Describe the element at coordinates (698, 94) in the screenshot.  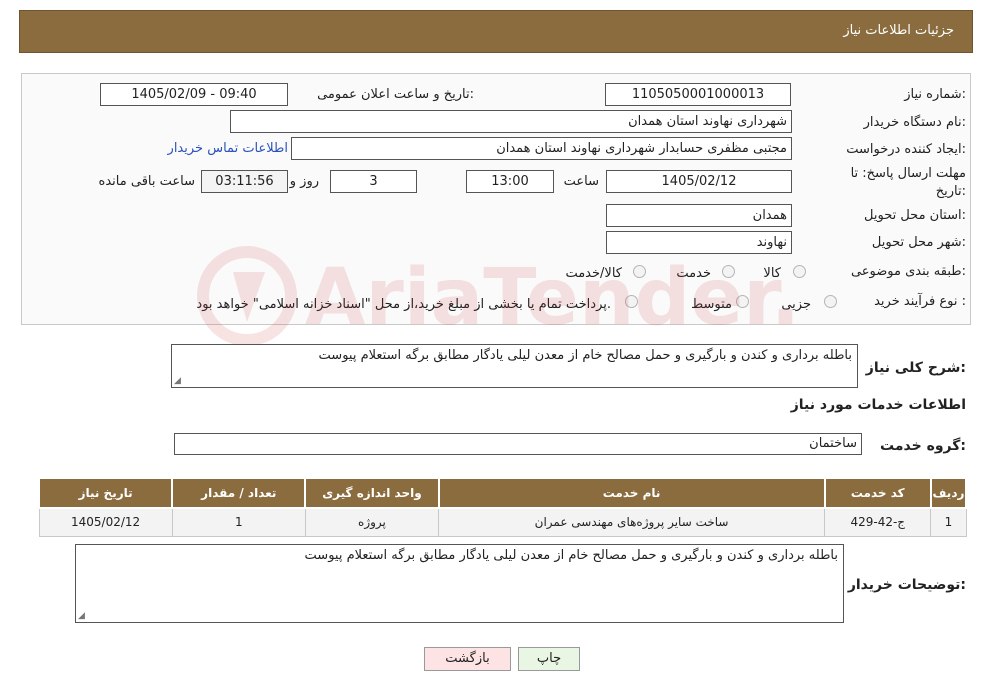
I see `need-number-field: 1105050001000013` at that location.